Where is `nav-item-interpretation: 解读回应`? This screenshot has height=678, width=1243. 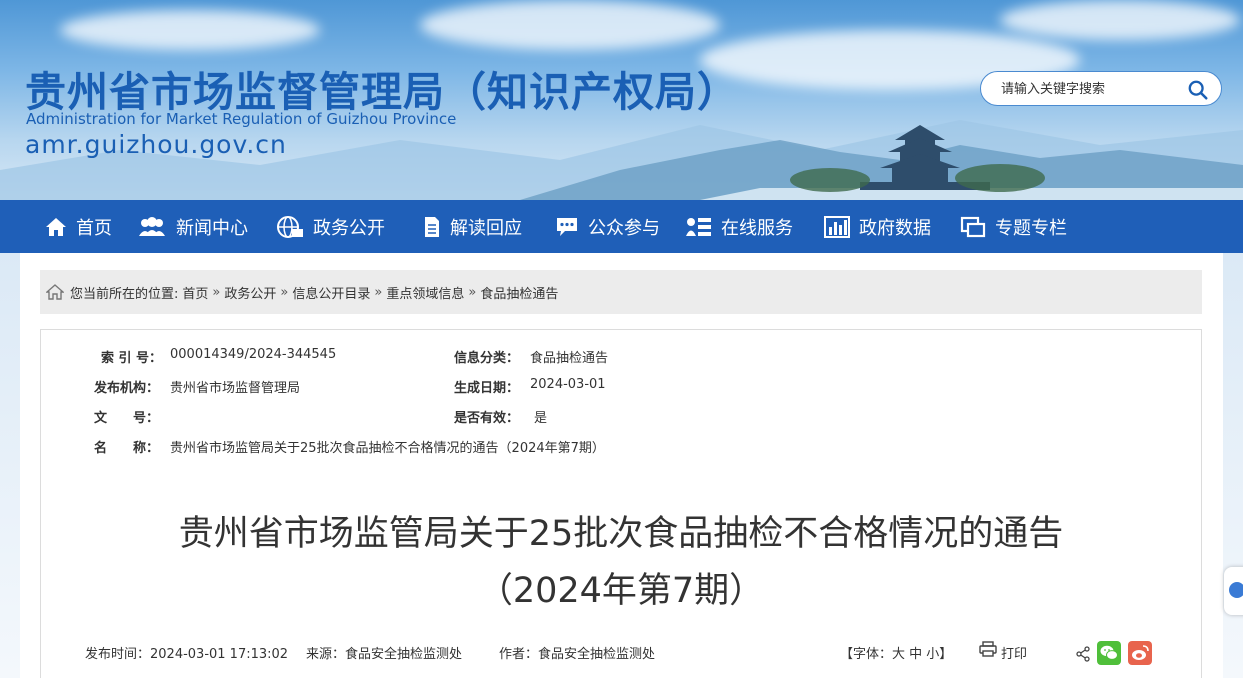 nav-item-interpretation: 解读回应 is located at coordinates (472, 226).